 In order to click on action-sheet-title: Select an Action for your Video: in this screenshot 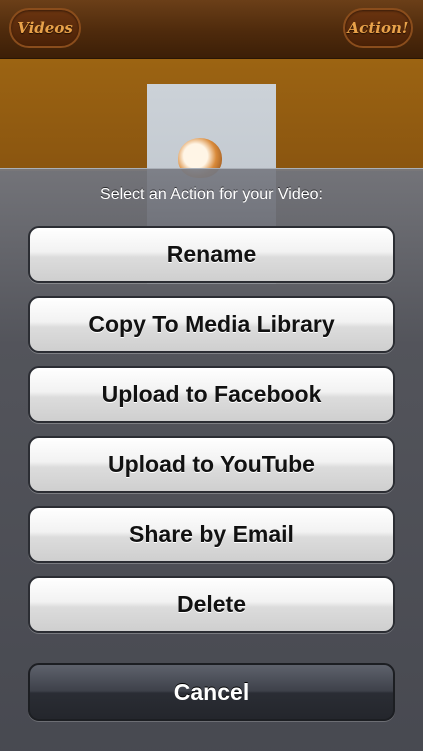, I will do `click(211, 194)`.